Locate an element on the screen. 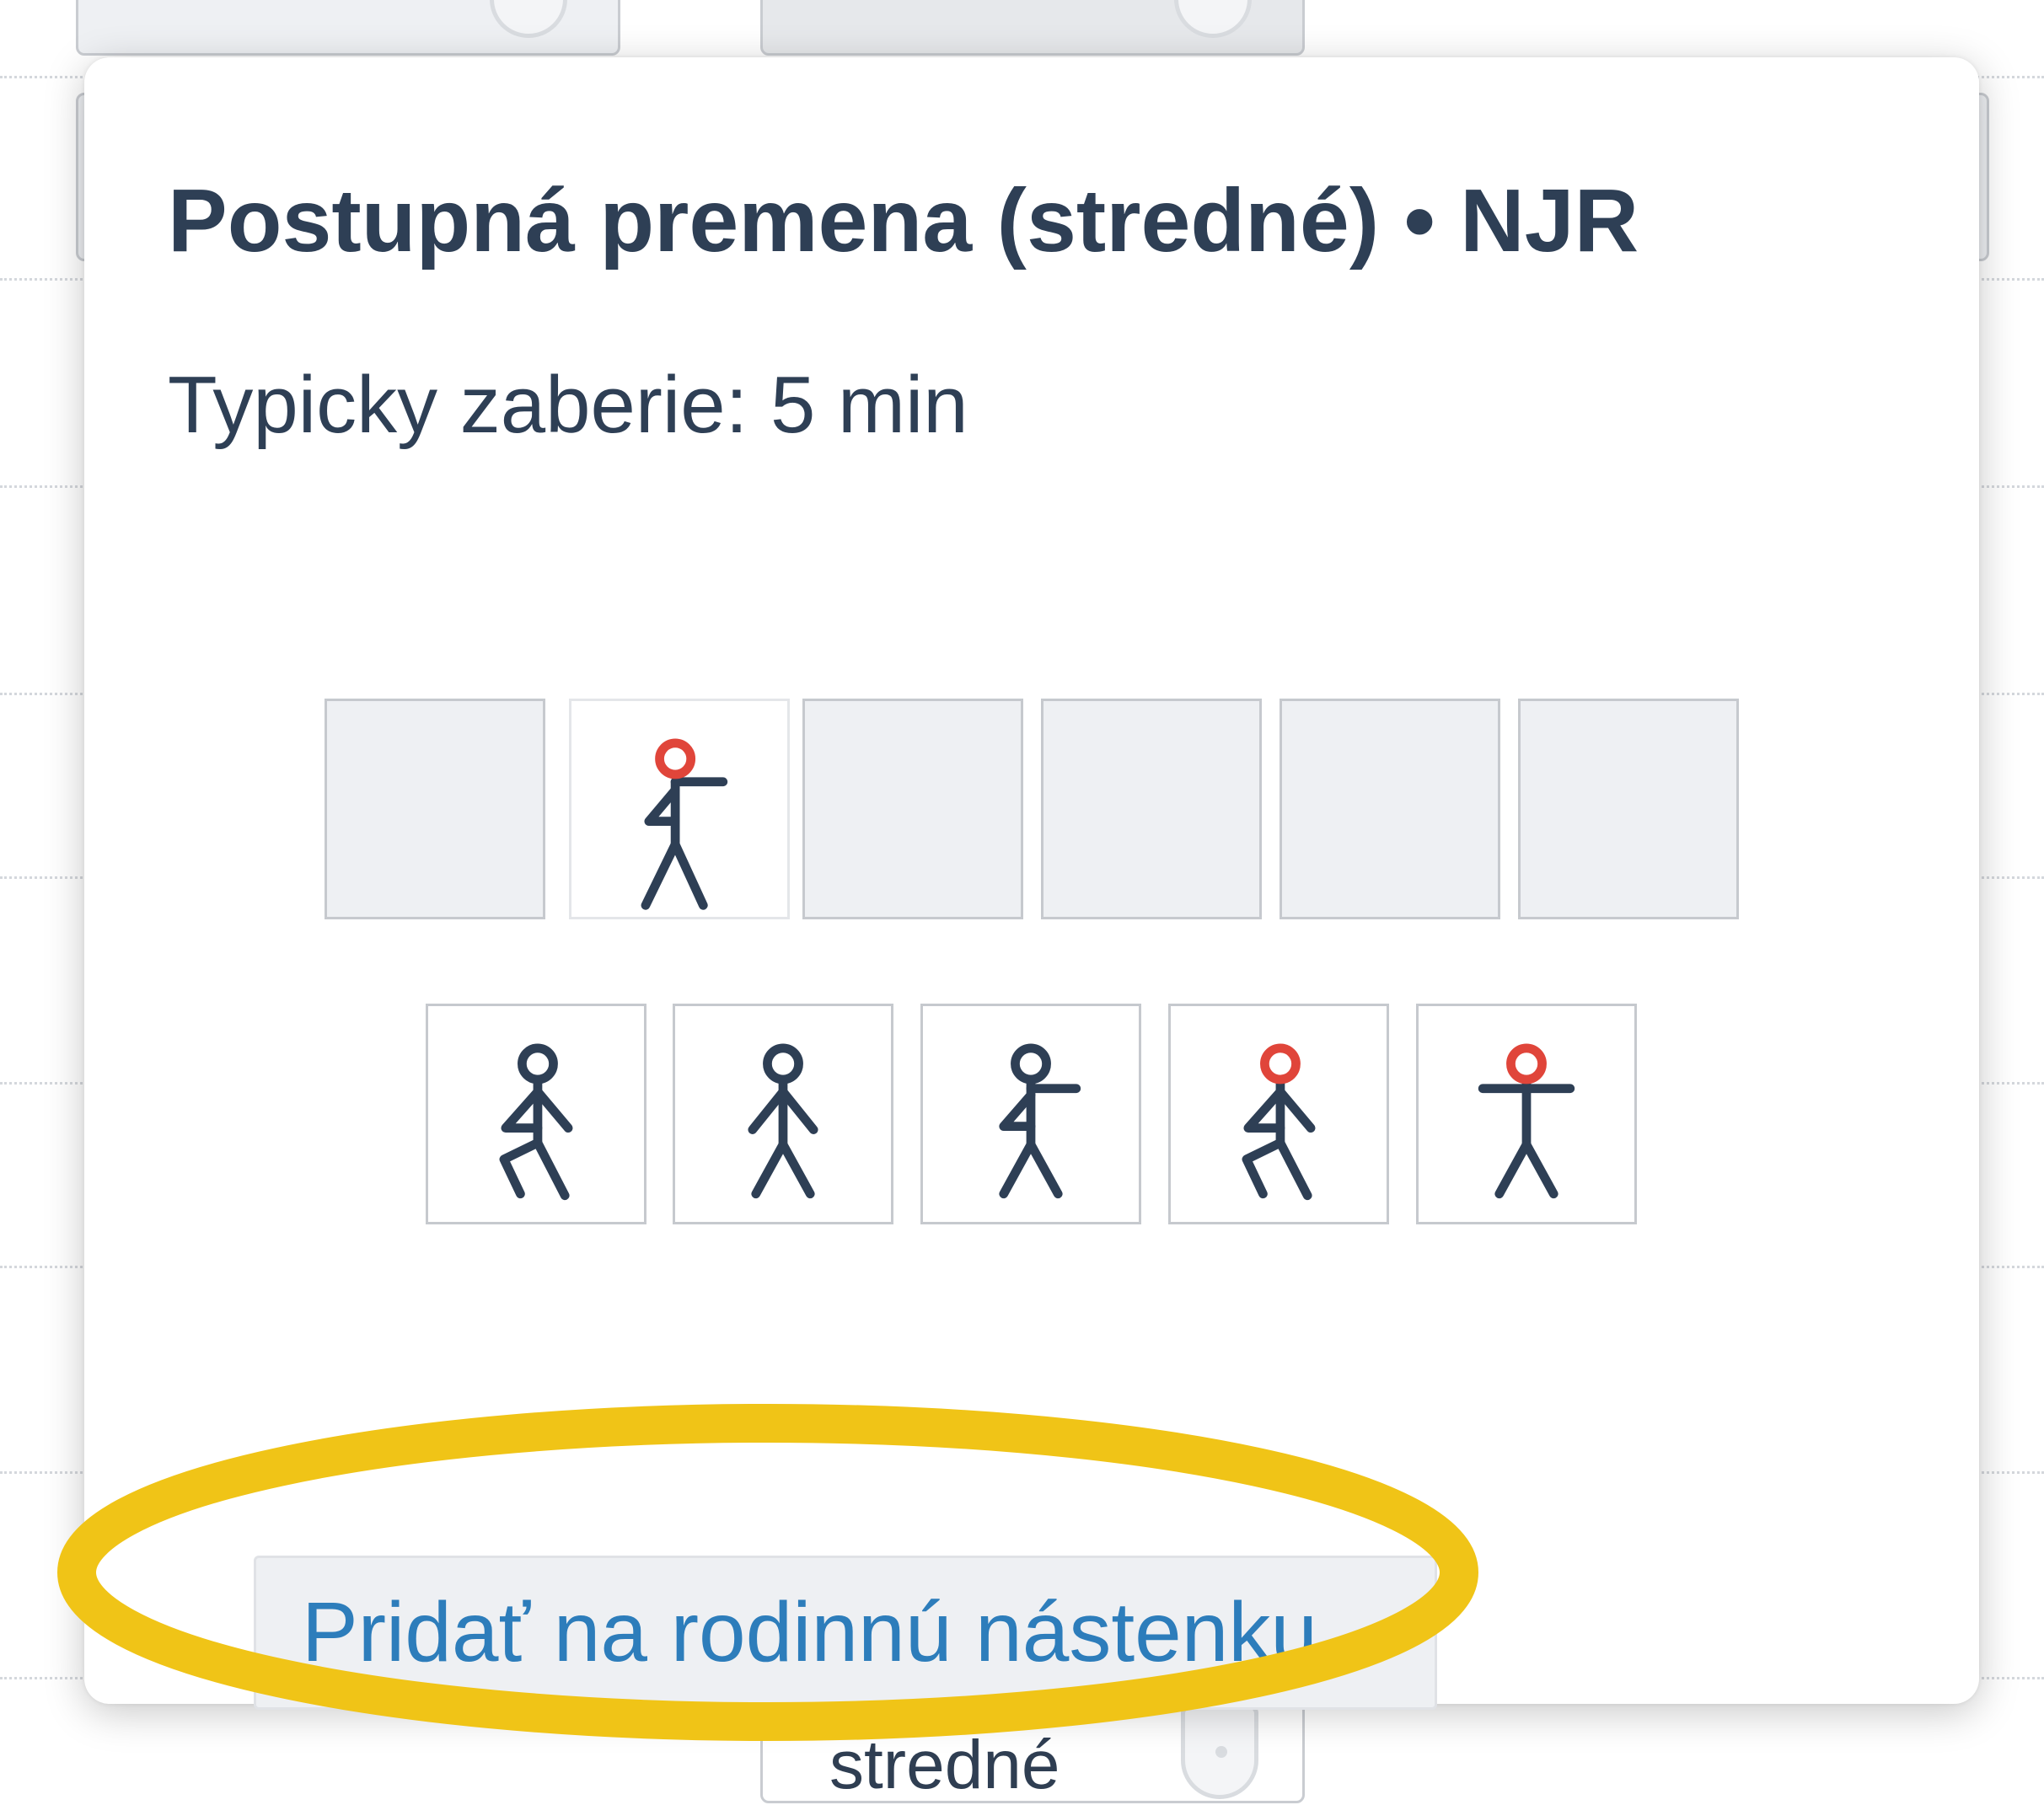 Image resolution: width=2044 pixels, height=1805 pixels. stick-figure-walk-icon is located at coordinates (783, 1121).